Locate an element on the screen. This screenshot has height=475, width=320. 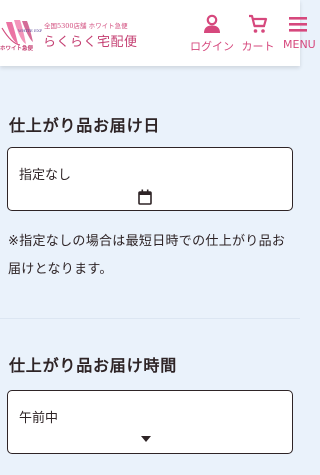
nav-menu-button: MENU is located at coordinates (299, 32).